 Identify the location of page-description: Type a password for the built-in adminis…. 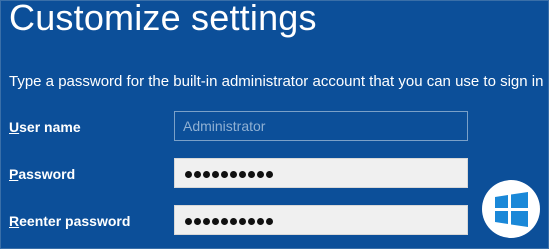
(276, 81).